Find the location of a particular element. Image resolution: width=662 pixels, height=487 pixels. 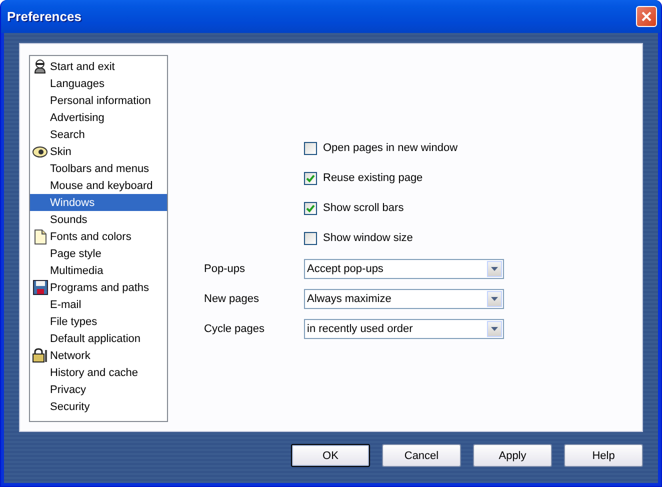

category-item: Page style is located at coordinates (98, 253).